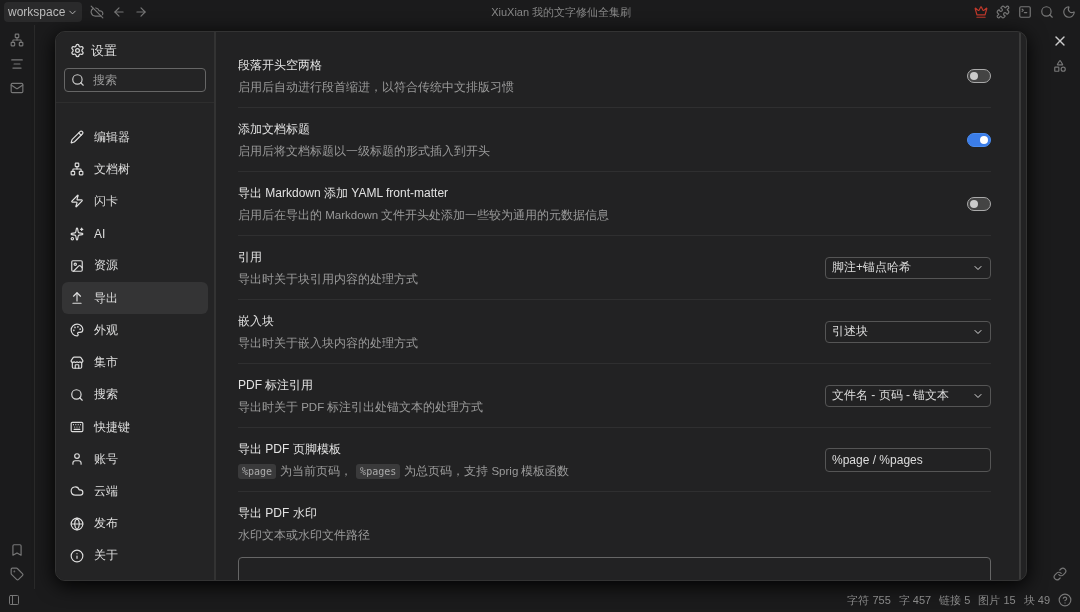 This screenshot has width=1080, height=612. I want to click on text-field: %page / %pages, so click(908, 459).